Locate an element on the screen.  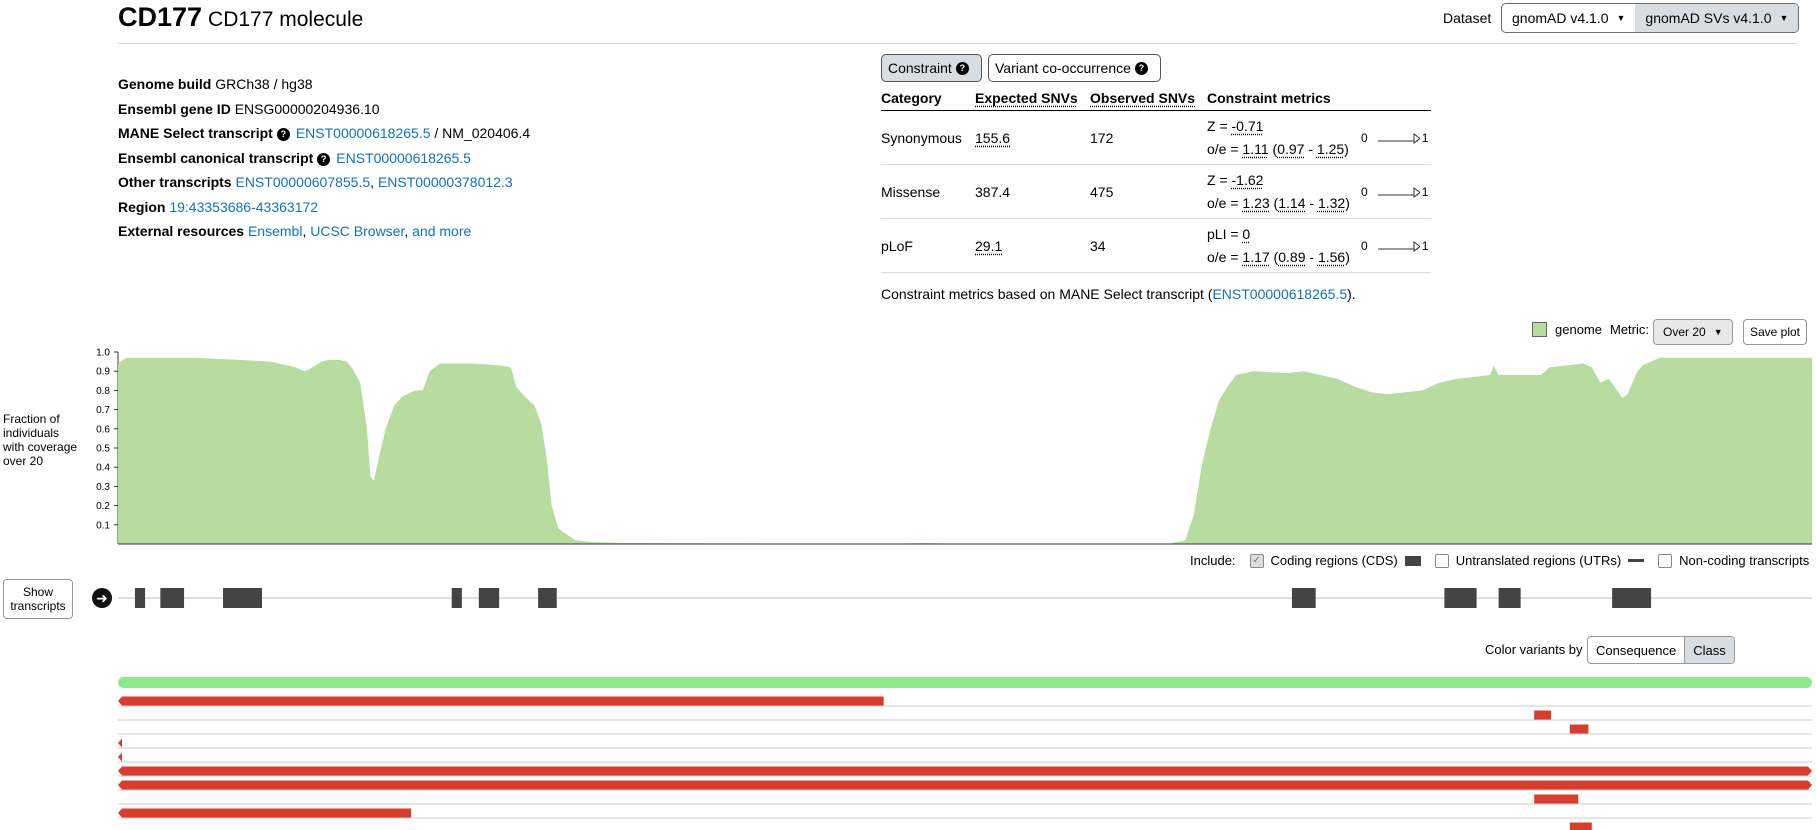
ci-low: 0.89 is located at coordinates (1291, 257).